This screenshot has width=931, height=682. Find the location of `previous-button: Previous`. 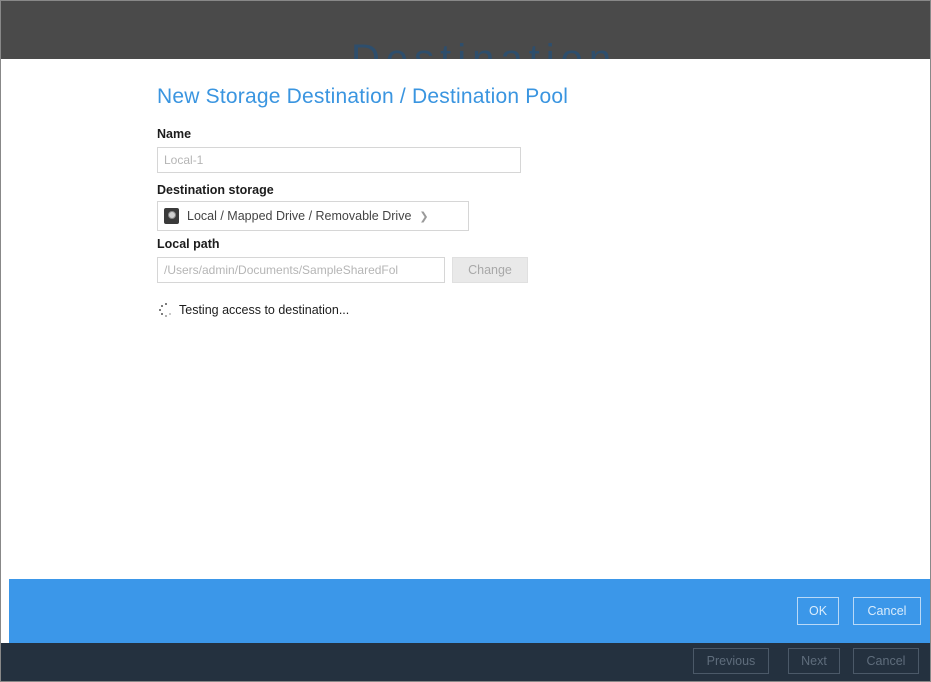

previous-button: Previous is located at coordinates (731, 661).